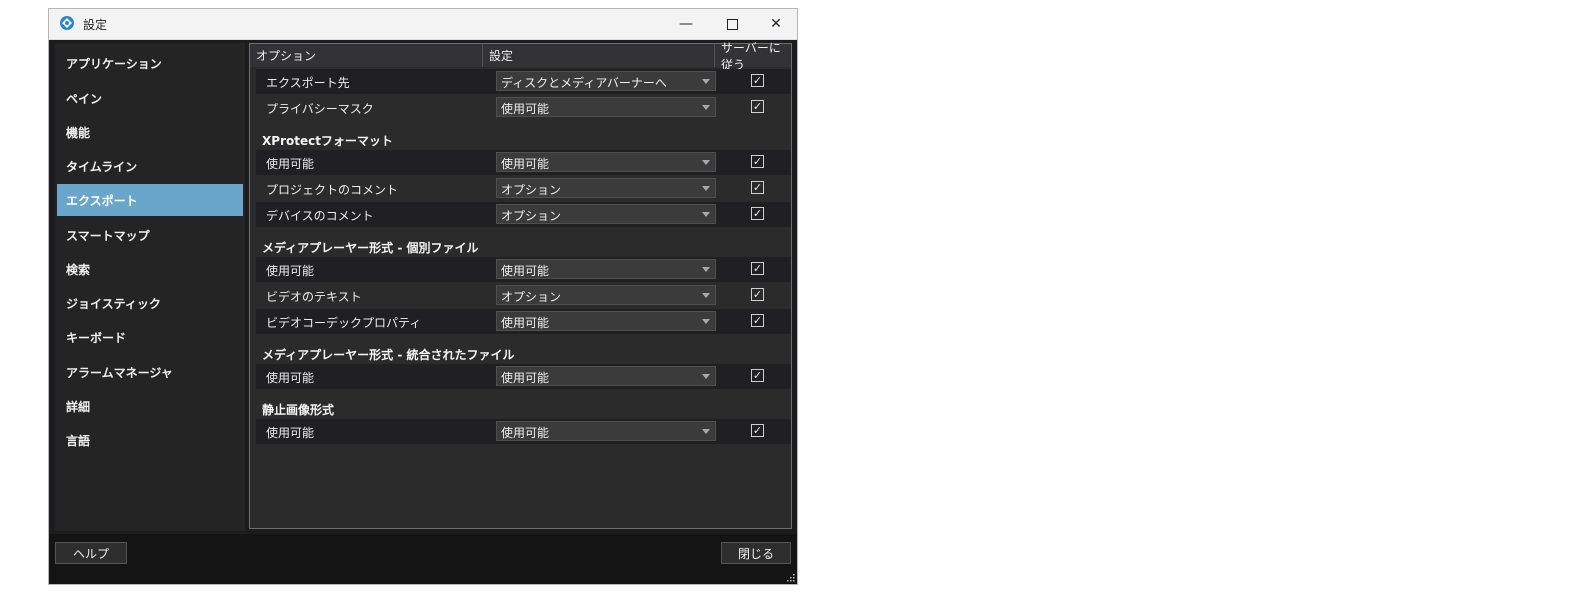  I want to click on column-header-follow-server: サーバーに従う, so click(753, 56).